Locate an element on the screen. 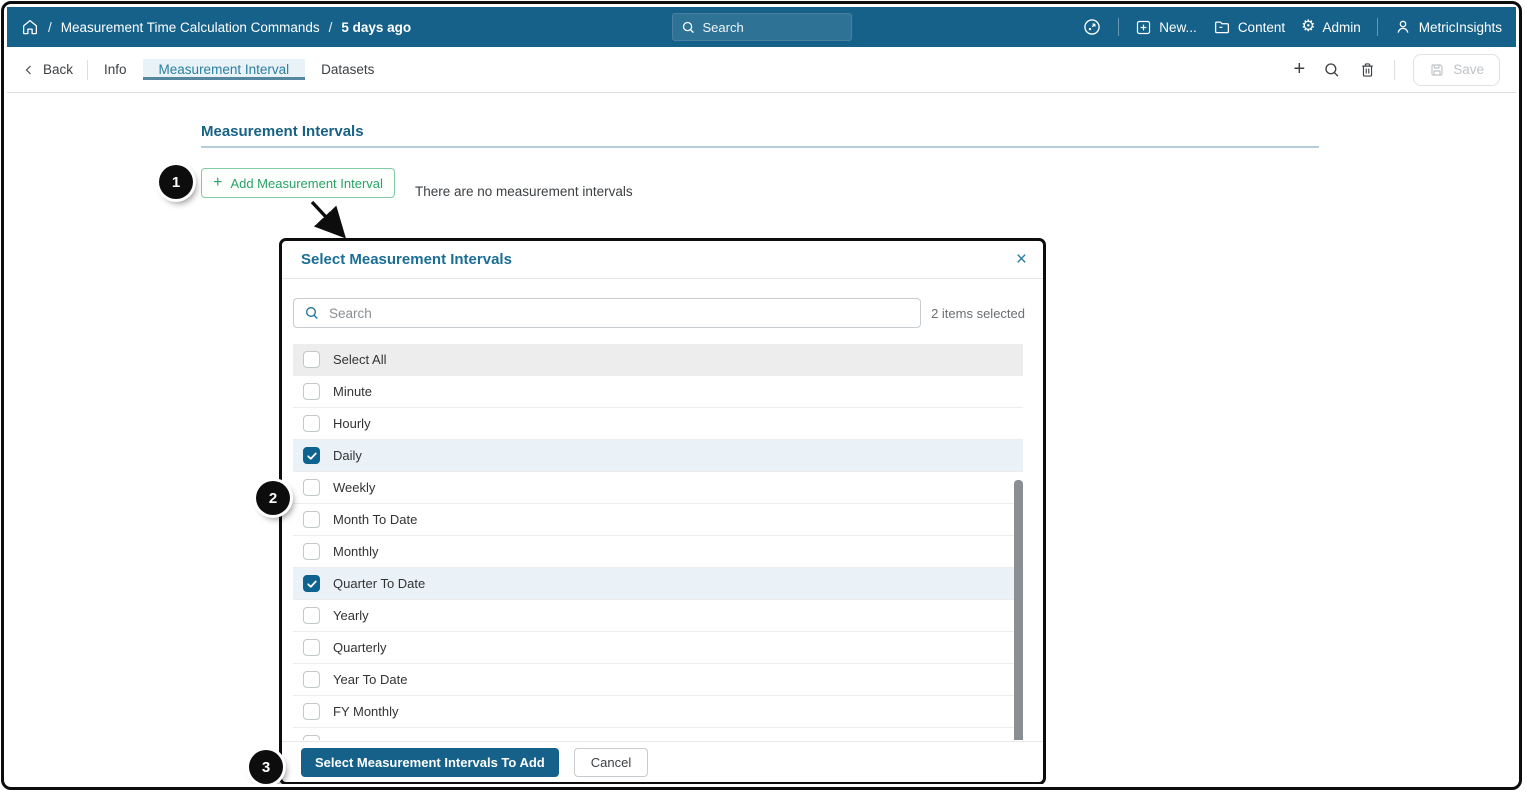  global-search-input is located at coordinates (762, 27).